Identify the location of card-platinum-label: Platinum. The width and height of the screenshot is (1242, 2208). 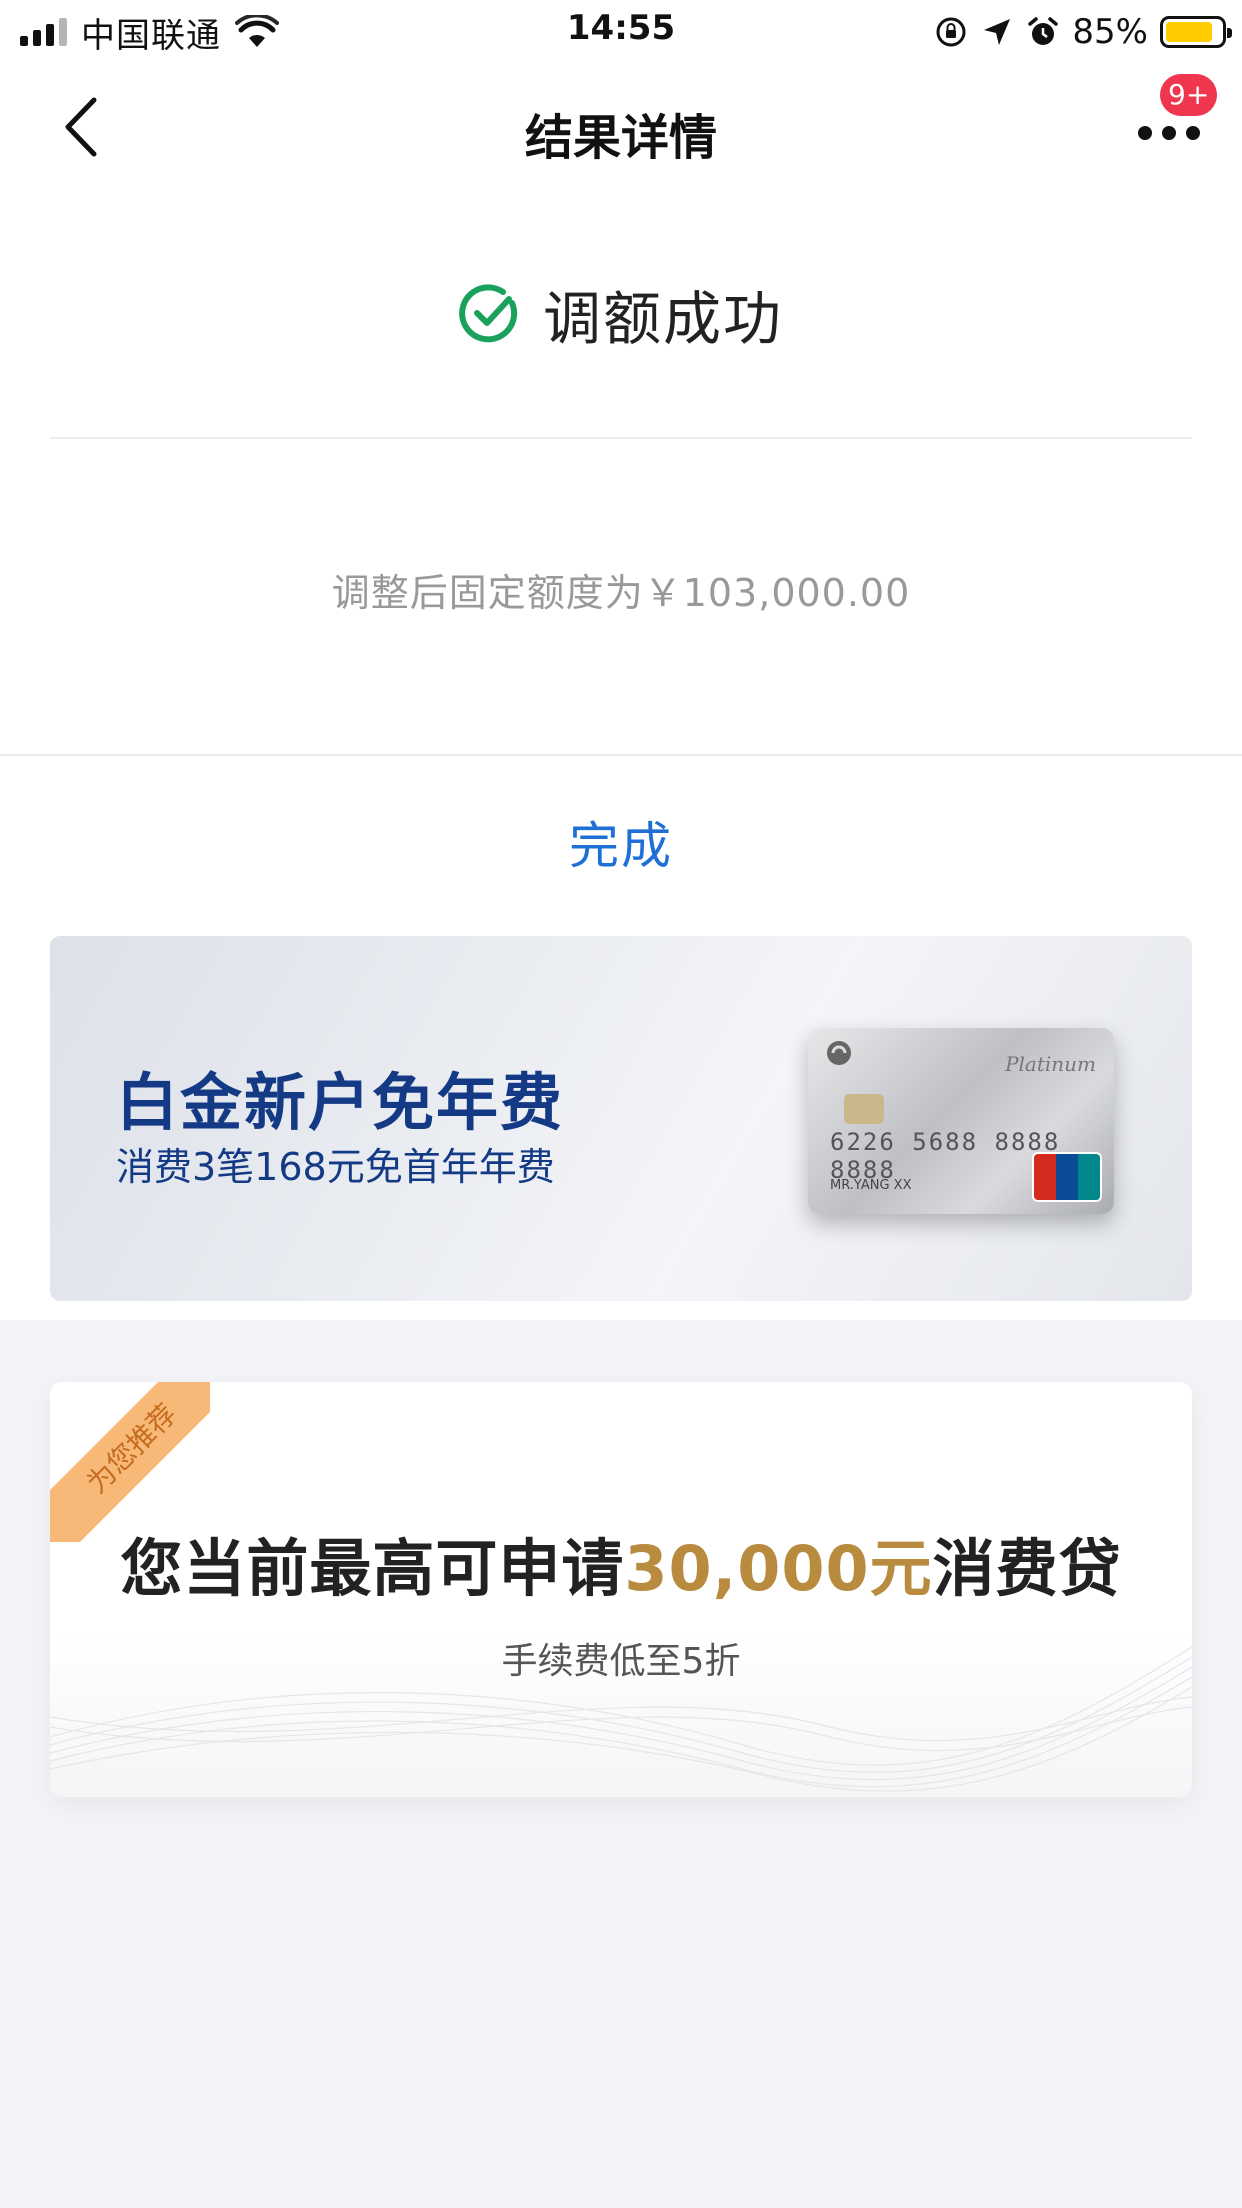
(1050, 1064).